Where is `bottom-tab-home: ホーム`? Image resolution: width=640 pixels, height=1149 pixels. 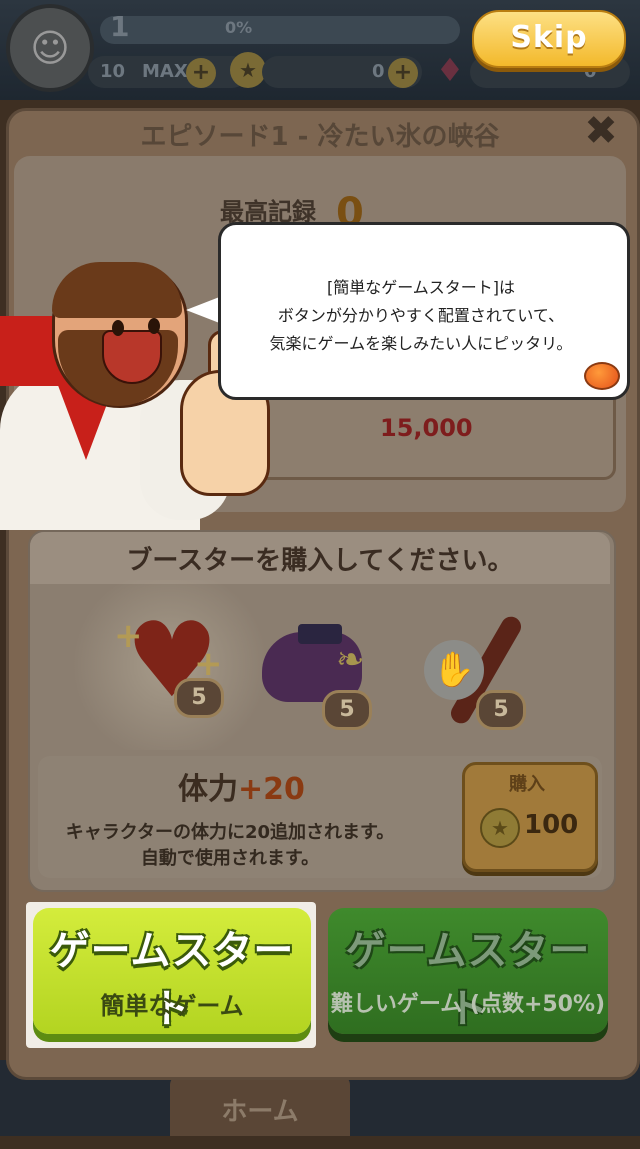 bottom-tab-home: ホーム is located at coordinates (260, 1105).